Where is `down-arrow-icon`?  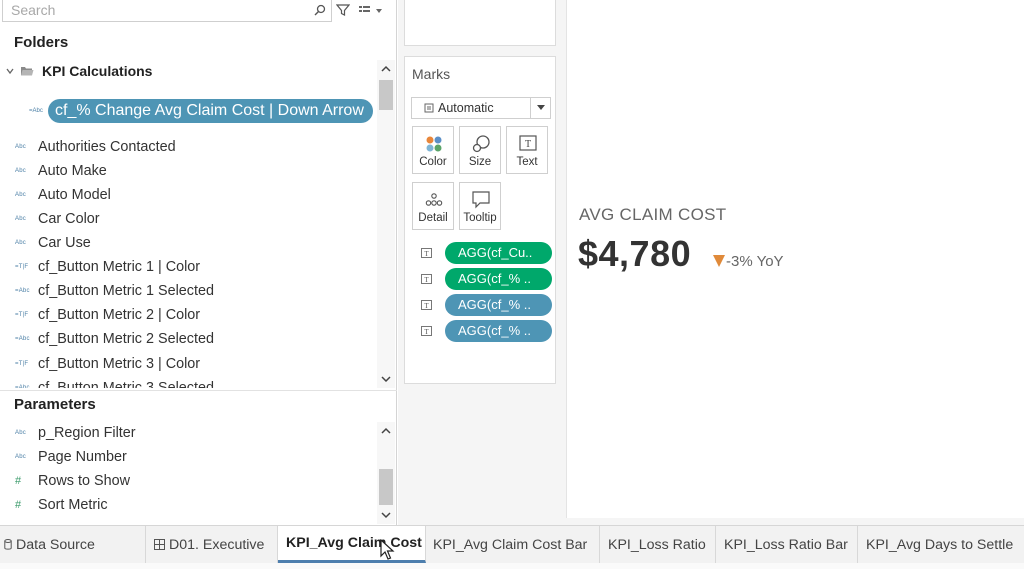 down-arrow-icon is located at coordinates (719, 261).